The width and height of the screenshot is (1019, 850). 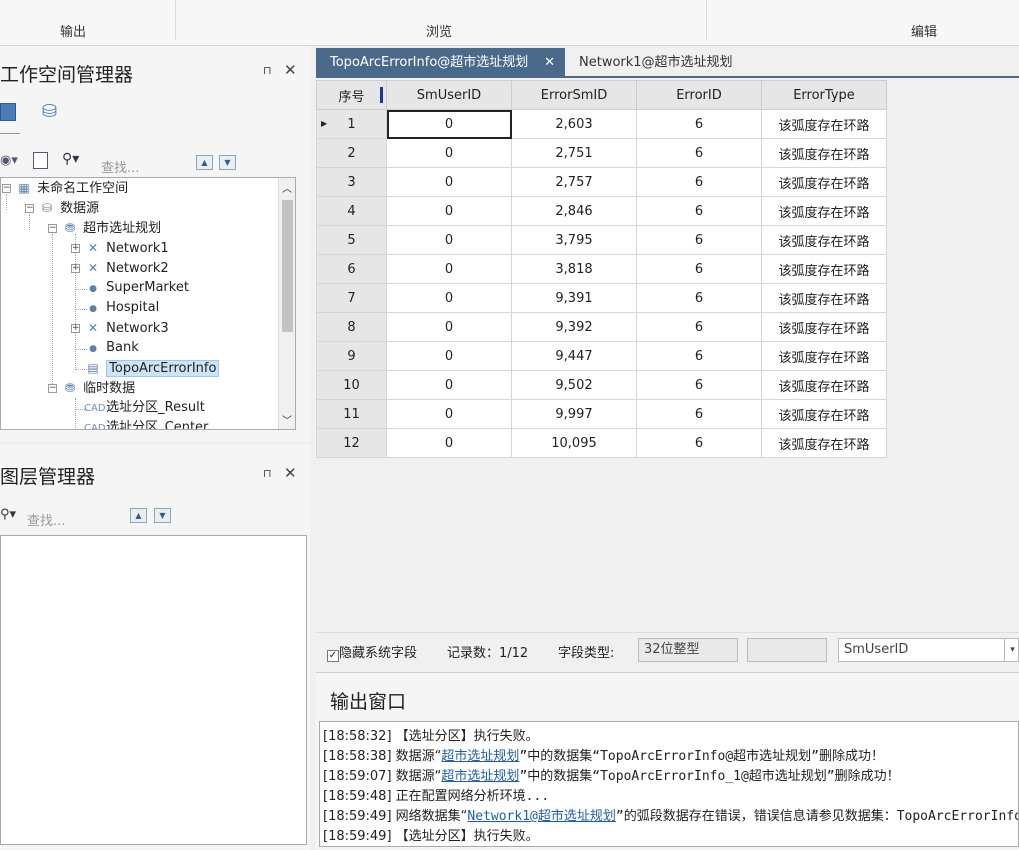 What do you see at coordinates (351, 269) in the screenshot?
I see `row-header: 6` at bounding box center [351, 269].